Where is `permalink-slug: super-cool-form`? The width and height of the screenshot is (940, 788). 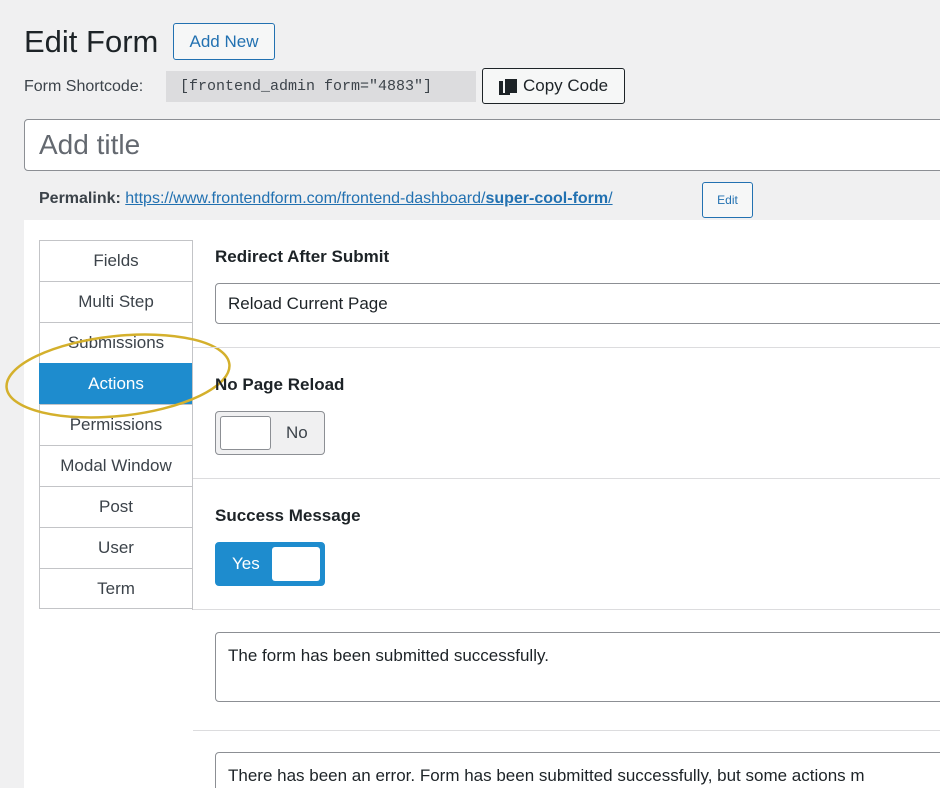
permalink-slug: super-cool-form is located at coordinates (547, 198).